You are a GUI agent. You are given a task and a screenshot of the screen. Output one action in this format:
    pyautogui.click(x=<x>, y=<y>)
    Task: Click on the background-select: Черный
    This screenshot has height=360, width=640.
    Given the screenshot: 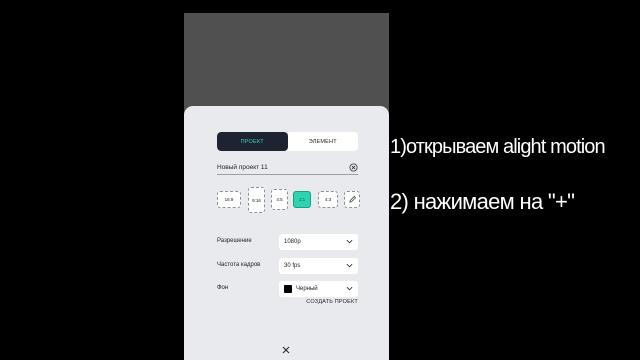 What is the action you would take?
    pyautogui.click(x=318, y=289)
    